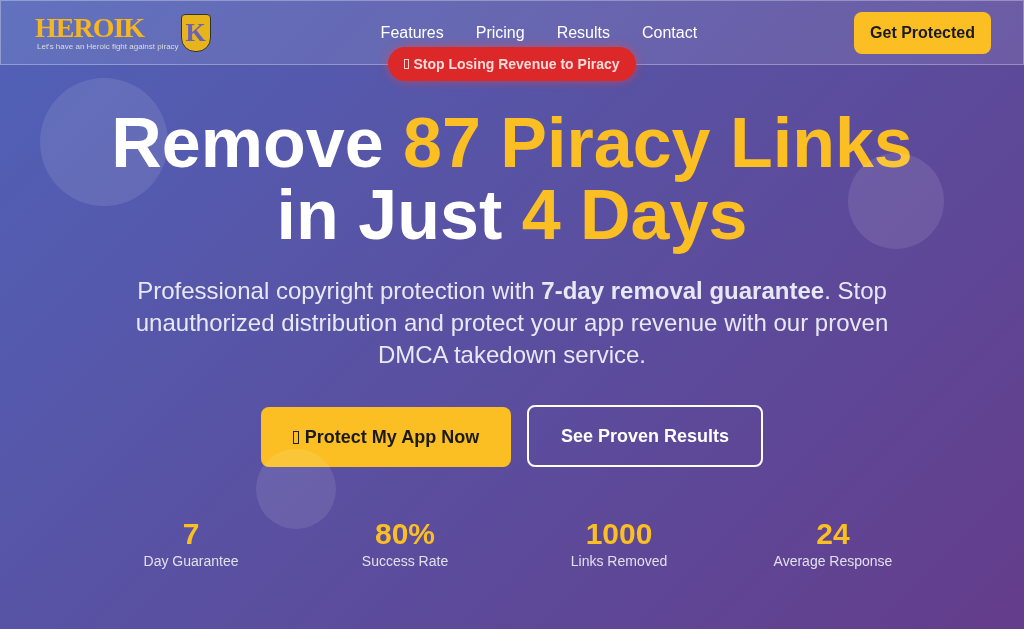 The width and height of the screenshot is (1024, 629). I want to click on protect-app-button: Protect My App Now, so click(386, 437).